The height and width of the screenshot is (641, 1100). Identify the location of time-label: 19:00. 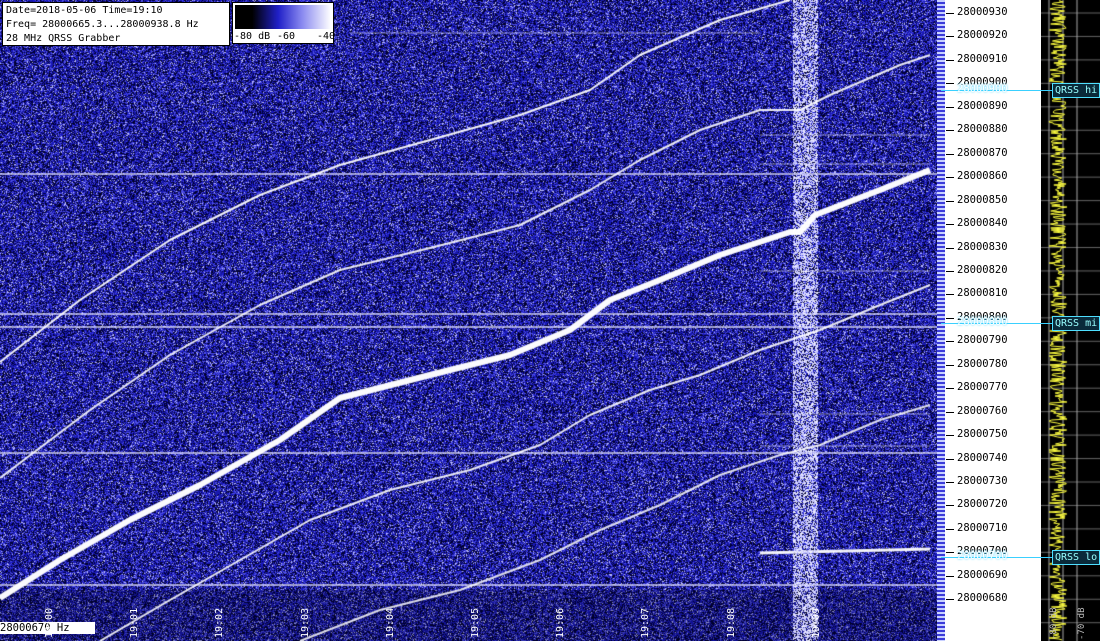
(51, 618).